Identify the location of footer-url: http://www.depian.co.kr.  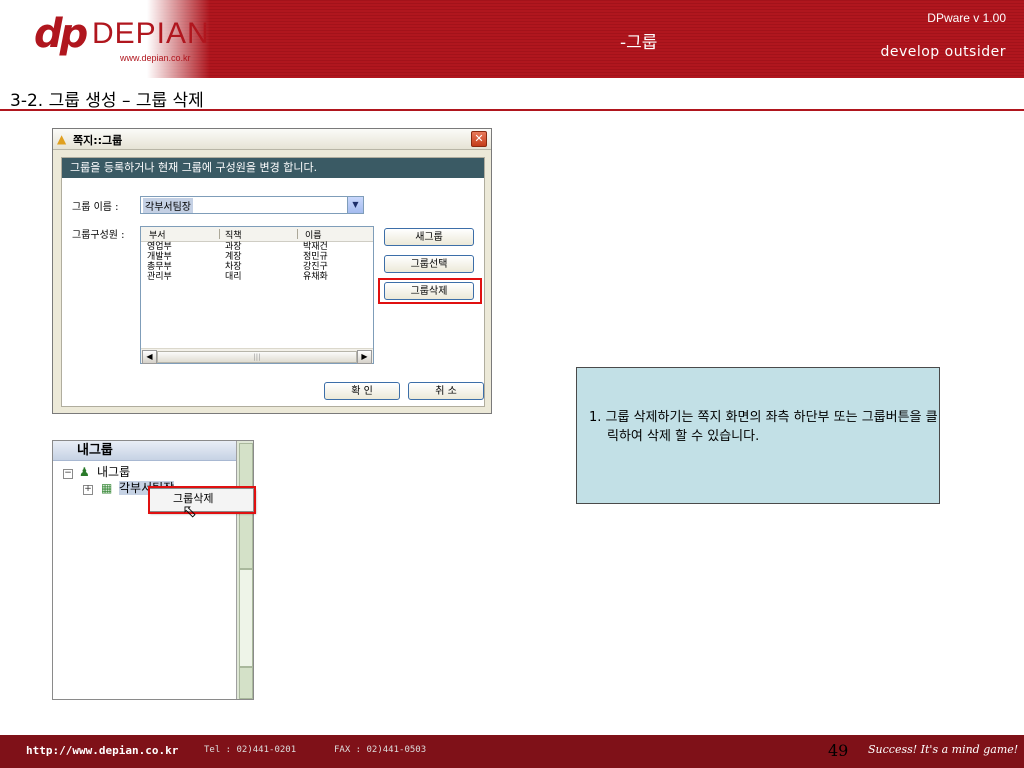
(102, 750).